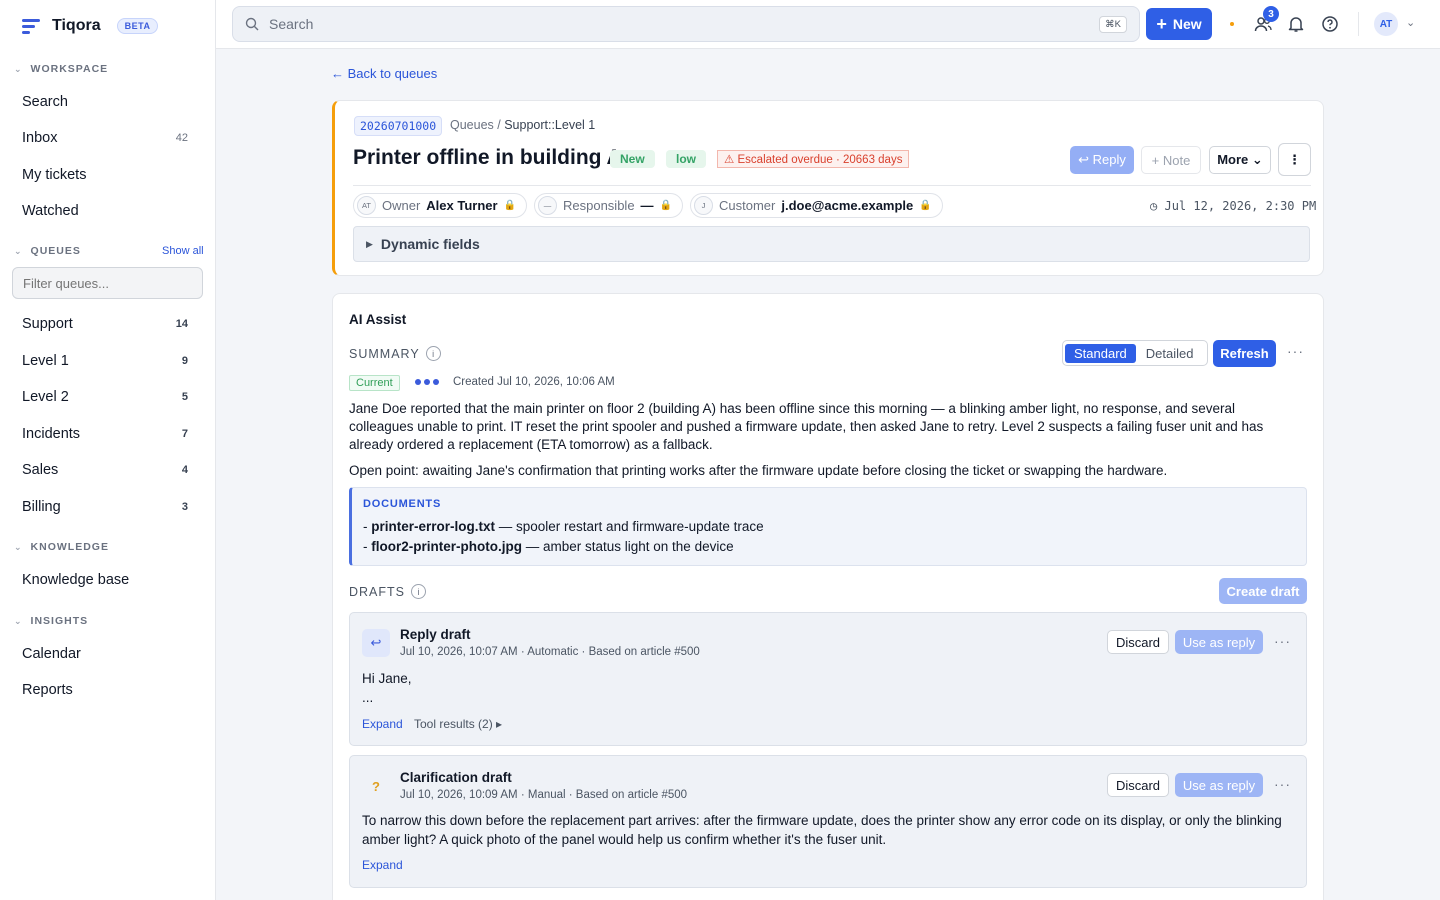 The width and height of the screenshot is (1440, 900). What do you see at coordinates (686, 24) in the screenshot?
I see `global-search: Search ⌘K` at bounding box center [686, 24].